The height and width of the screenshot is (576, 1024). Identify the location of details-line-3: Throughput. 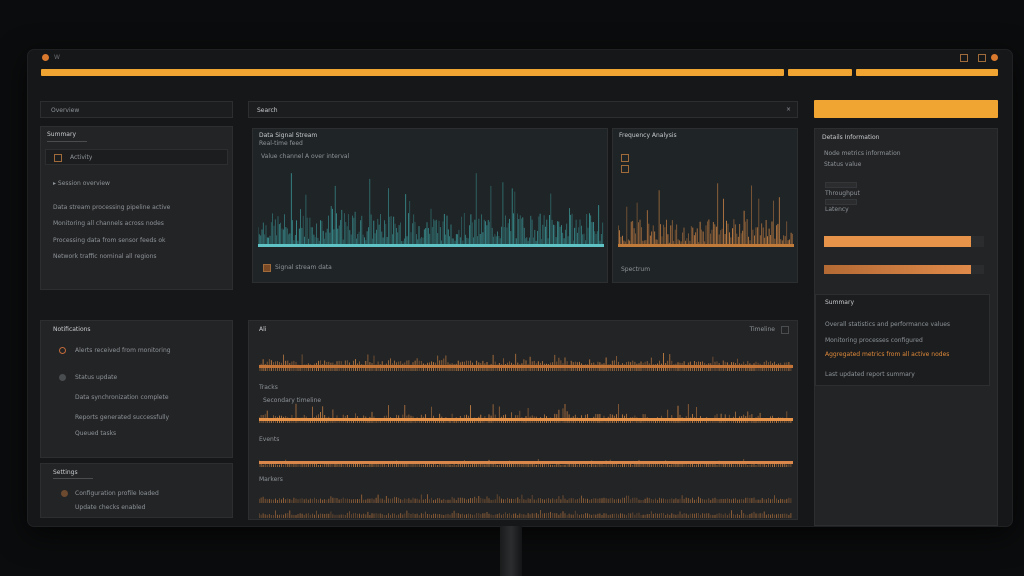
(842, 193).